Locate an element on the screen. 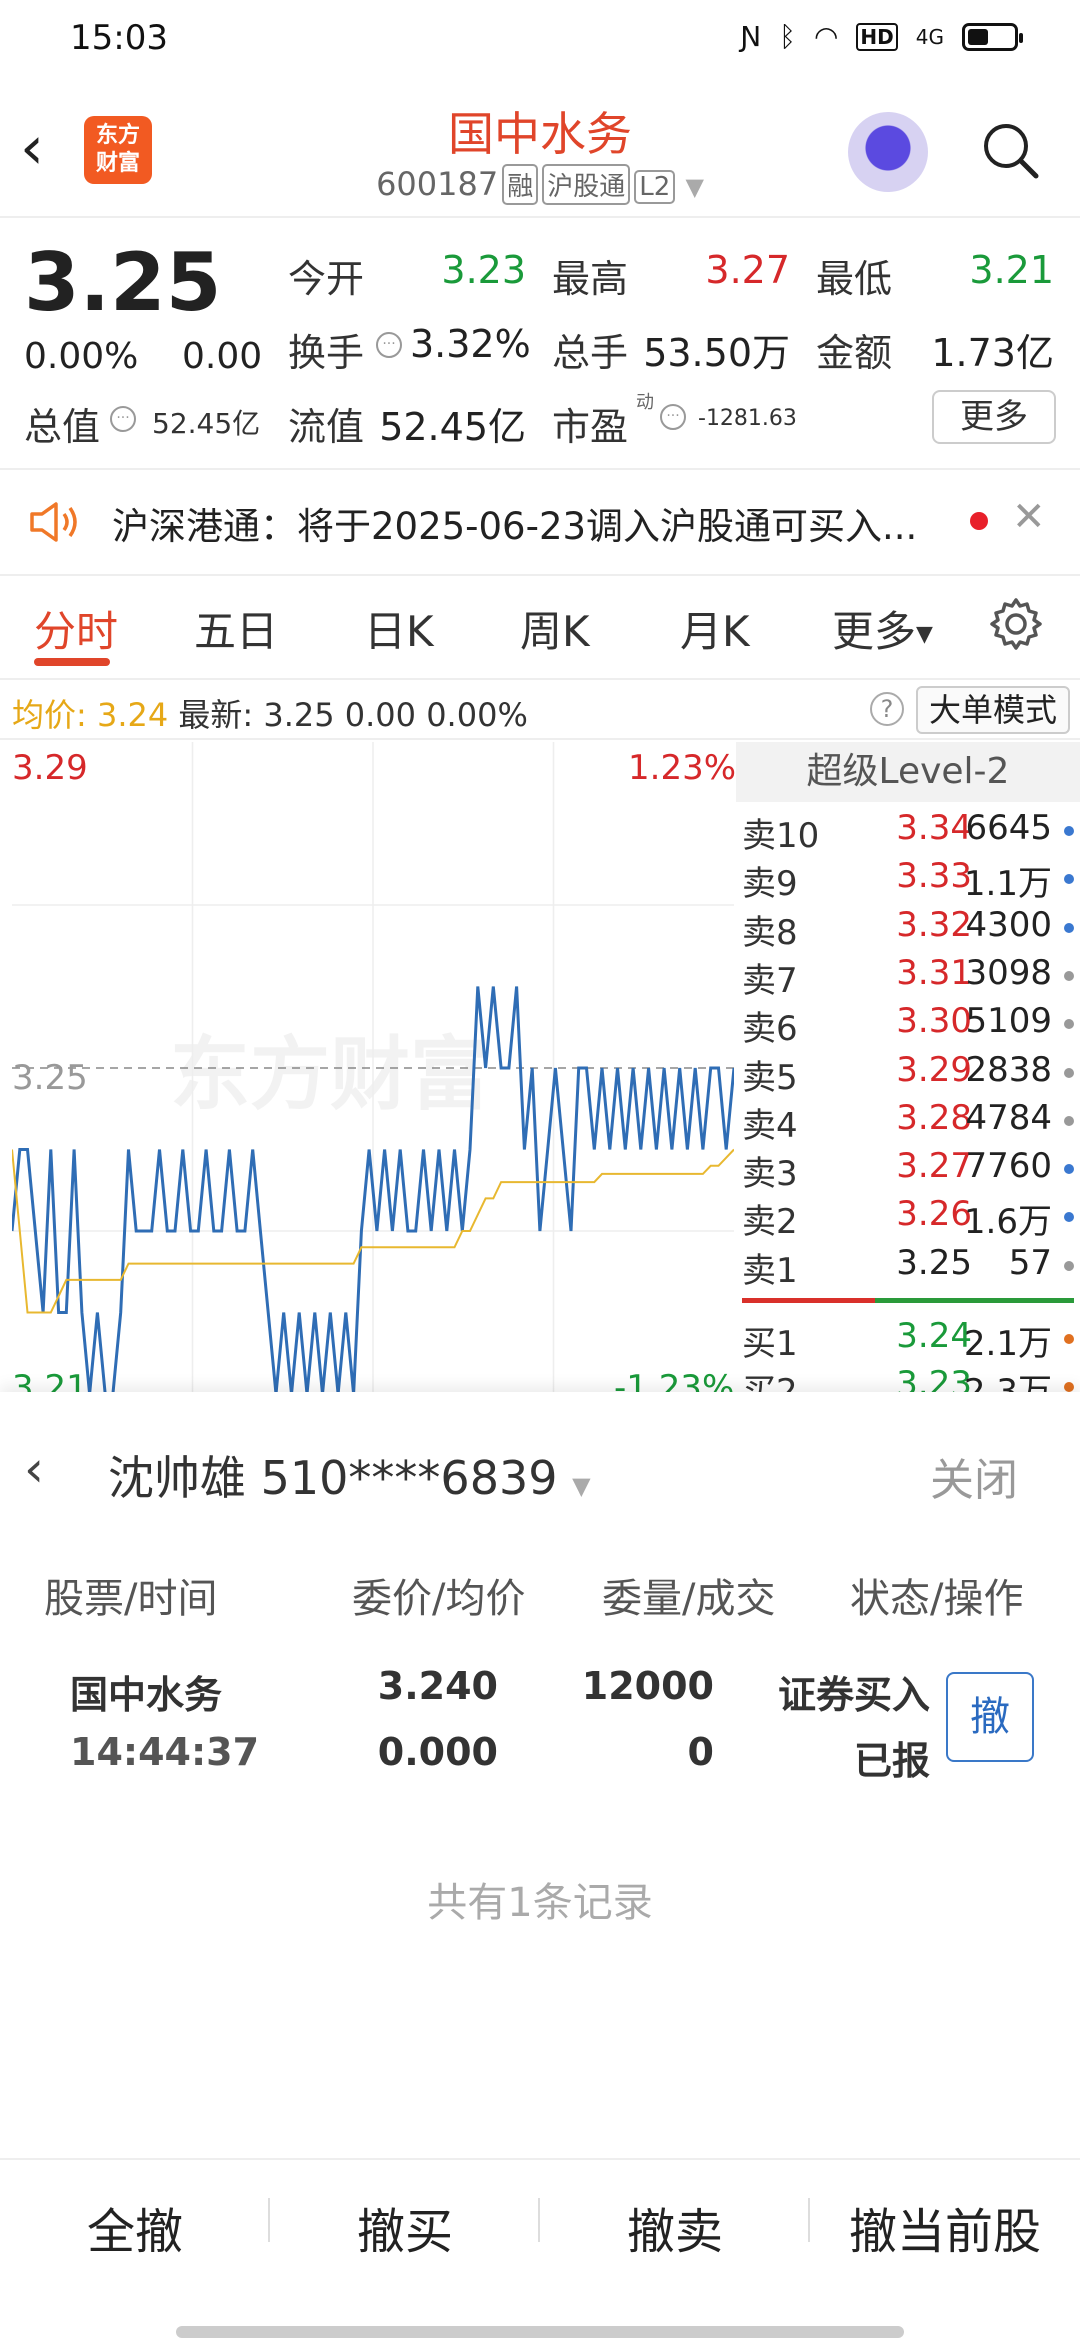  ask-row: 卖2 3.26 1.6万 is located at coordinates (911, 1218).